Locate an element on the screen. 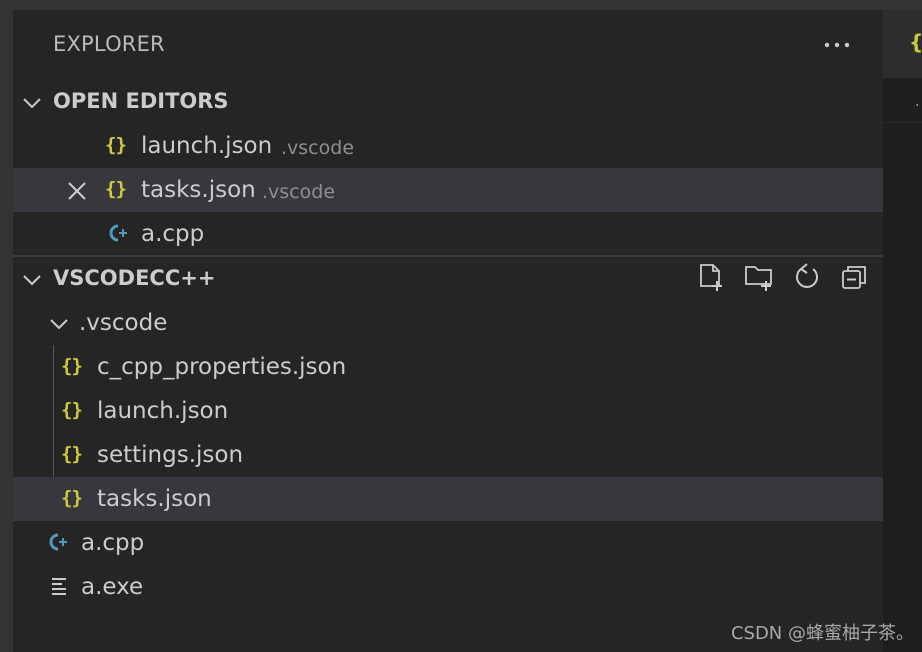  folder-row-vscode: .vscode is located at coordinates (448, 323).